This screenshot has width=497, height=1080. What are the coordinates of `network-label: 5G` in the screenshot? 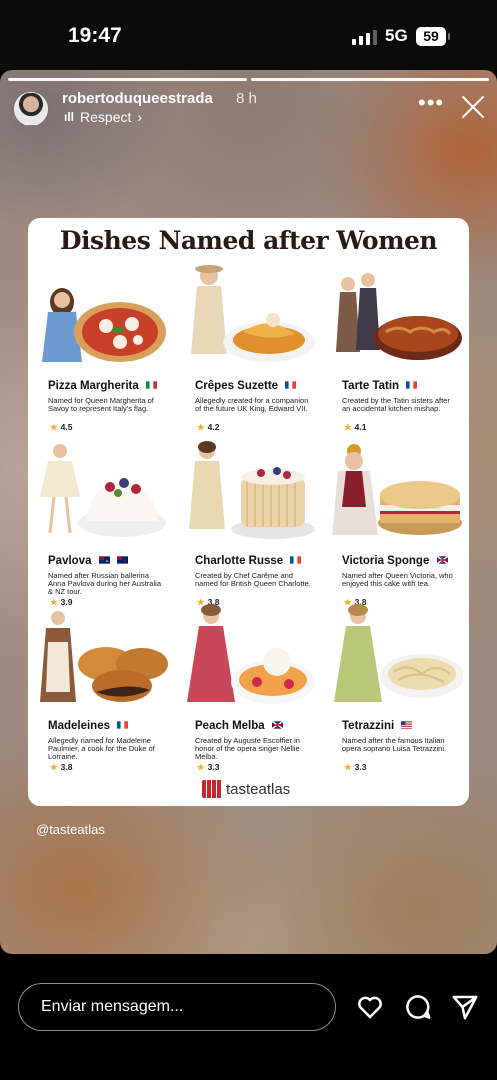 It's located at (396, 35).